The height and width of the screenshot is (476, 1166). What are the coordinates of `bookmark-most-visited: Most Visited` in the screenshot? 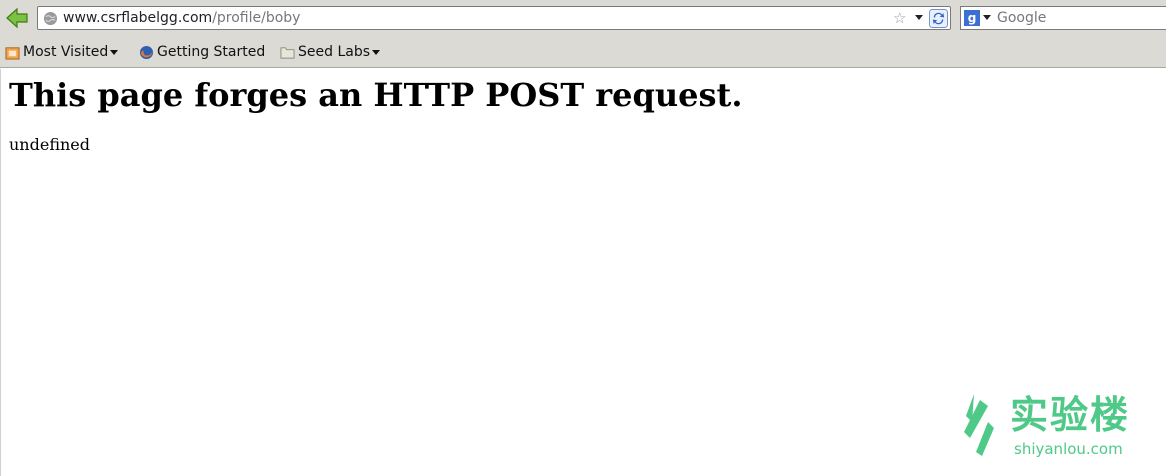 It's located at (62, 52).